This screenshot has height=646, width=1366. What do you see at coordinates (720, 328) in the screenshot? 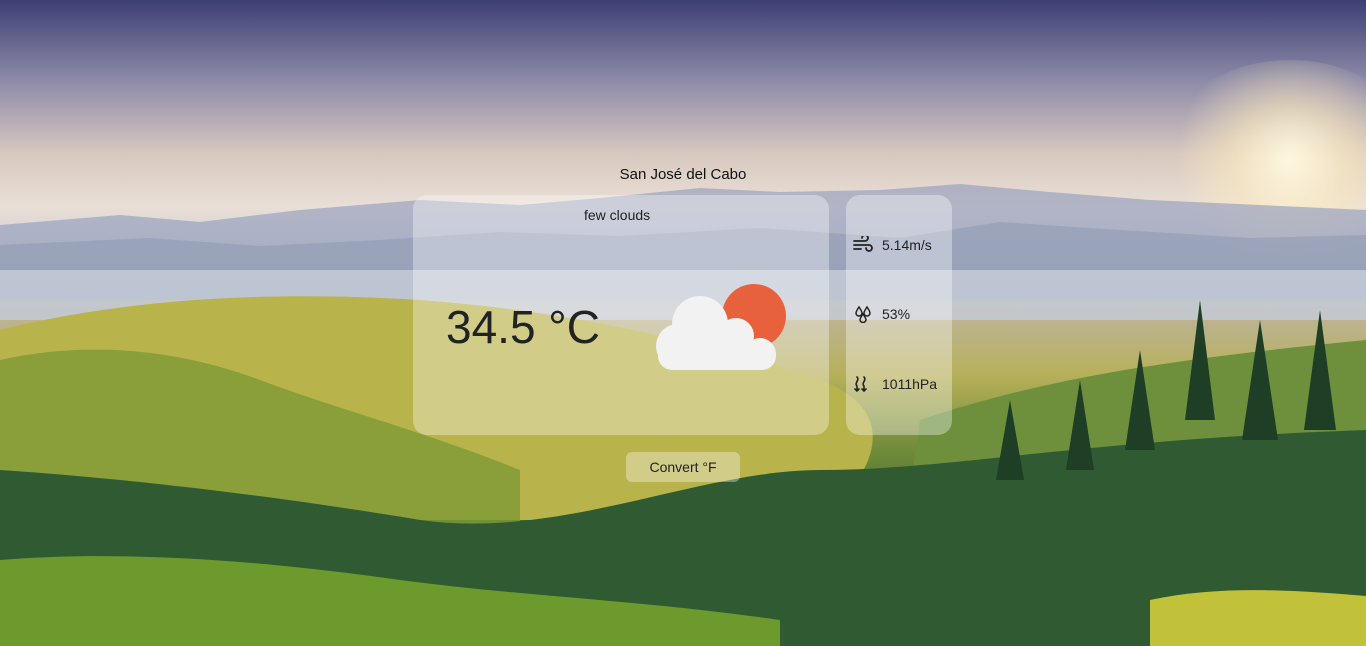
I see `partly-cloudy-sun-icon` at bounding box center [720, 328].